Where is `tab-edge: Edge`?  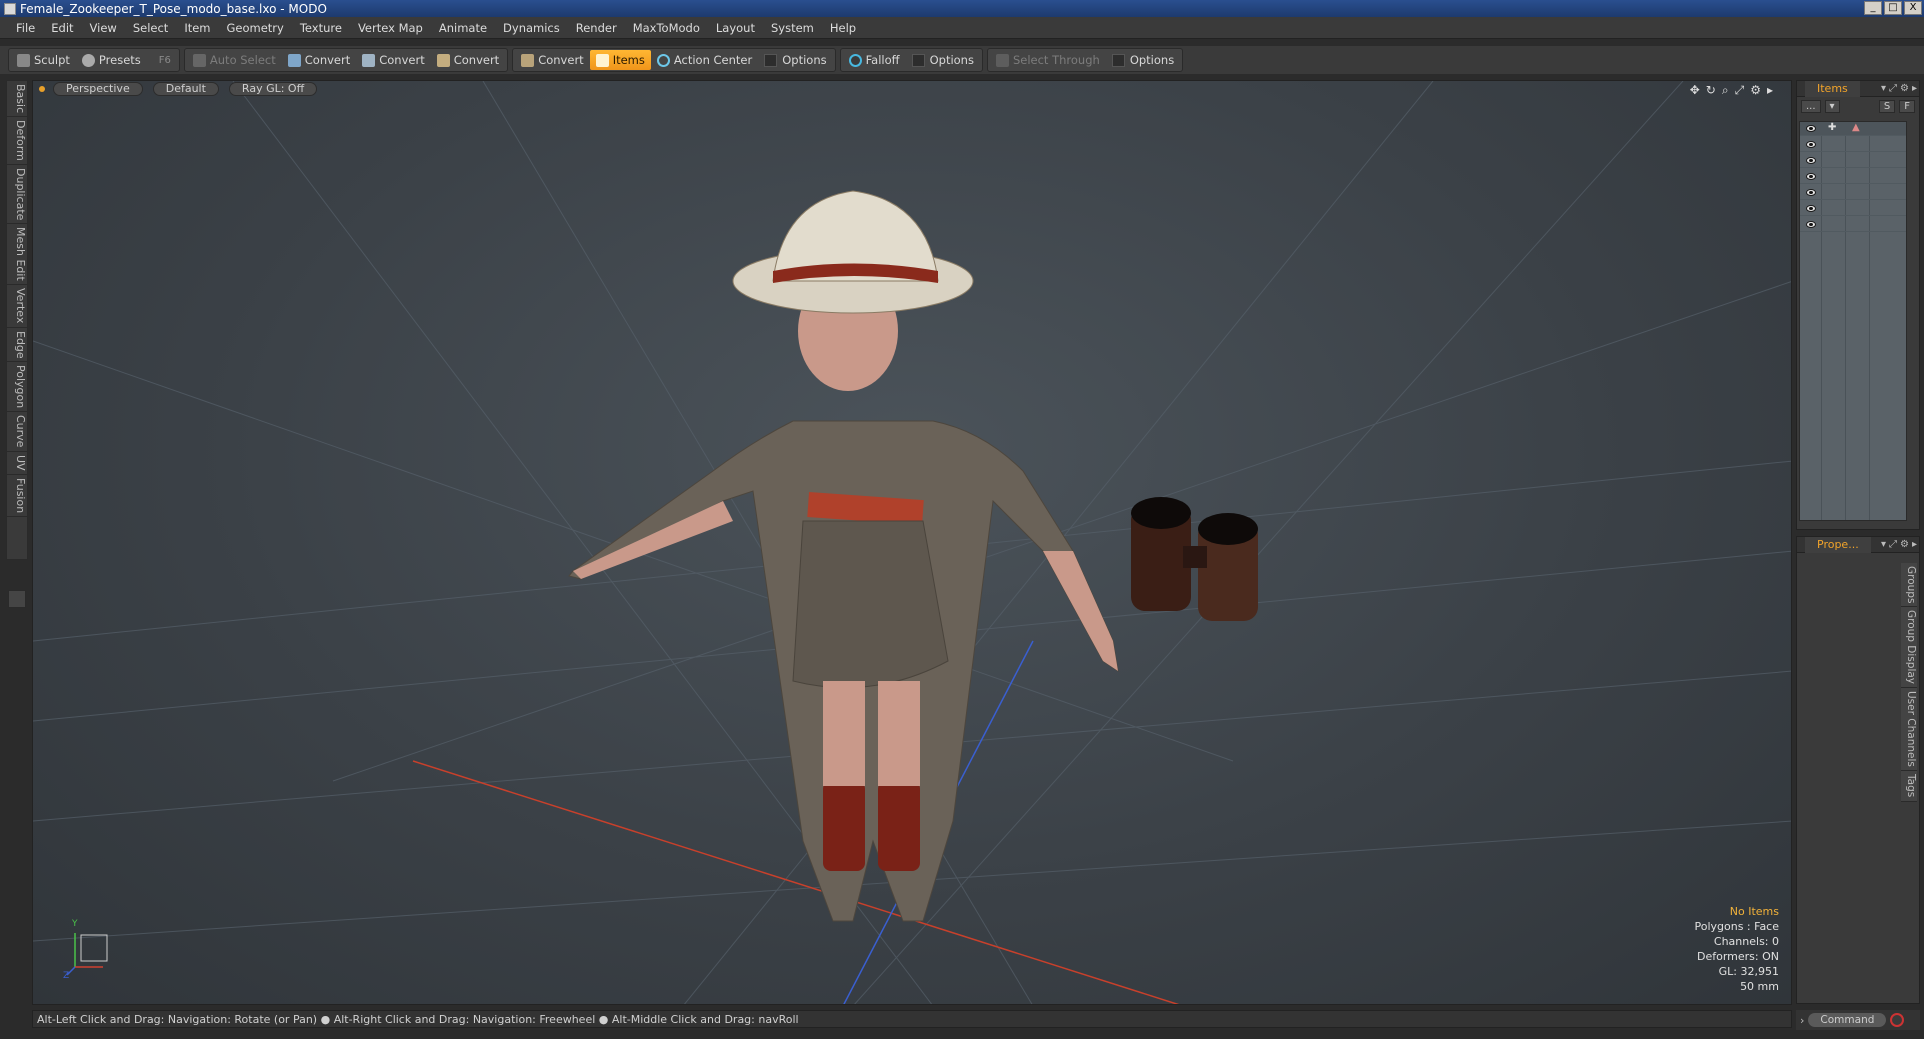
tab-edge: Edge is located at coordinates (17, 345).